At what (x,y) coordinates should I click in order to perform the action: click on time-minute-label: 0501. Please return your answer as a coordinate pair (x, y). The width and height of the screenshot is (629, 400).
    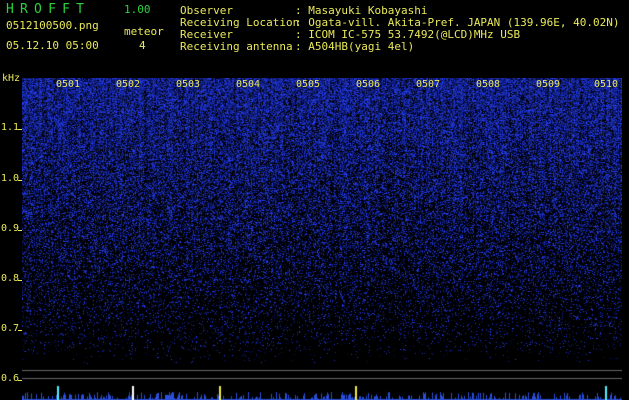
    Looking at the image, I should click on (68, 84).